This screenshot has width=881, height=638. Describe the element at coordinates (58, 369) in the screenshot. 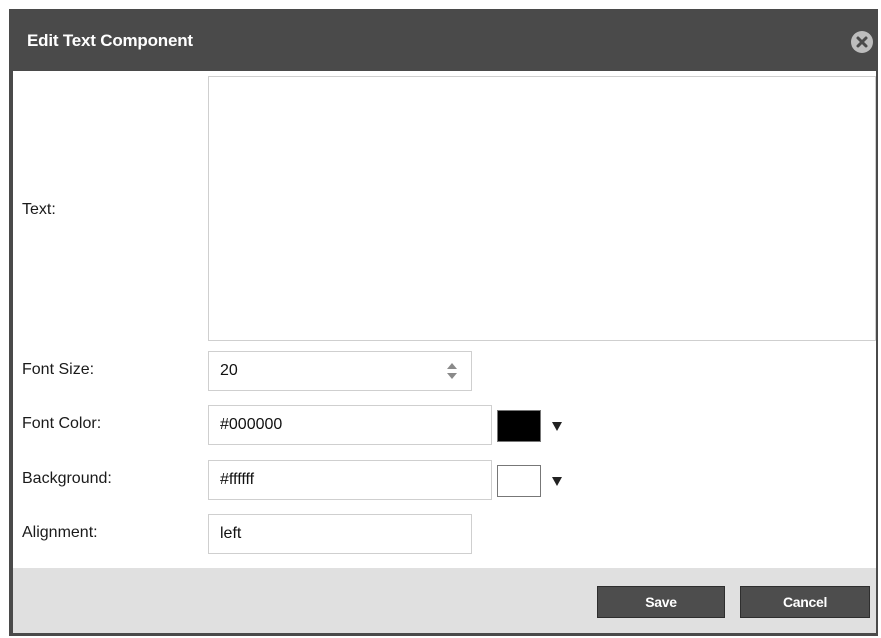

I see `font-size-label: Font Size:` at that location.